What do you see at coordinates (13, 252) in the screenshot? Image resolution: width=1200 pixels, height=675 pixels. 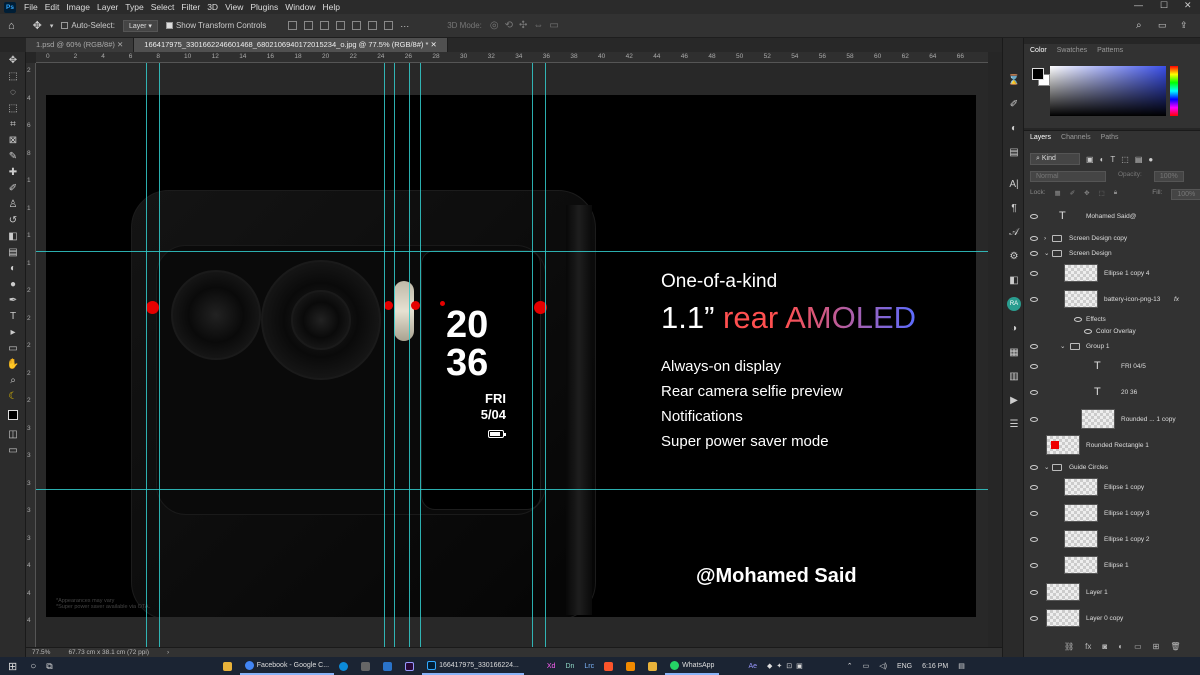 I see `gradient-tool-icon: ▤` at bounding box center [13, 252].